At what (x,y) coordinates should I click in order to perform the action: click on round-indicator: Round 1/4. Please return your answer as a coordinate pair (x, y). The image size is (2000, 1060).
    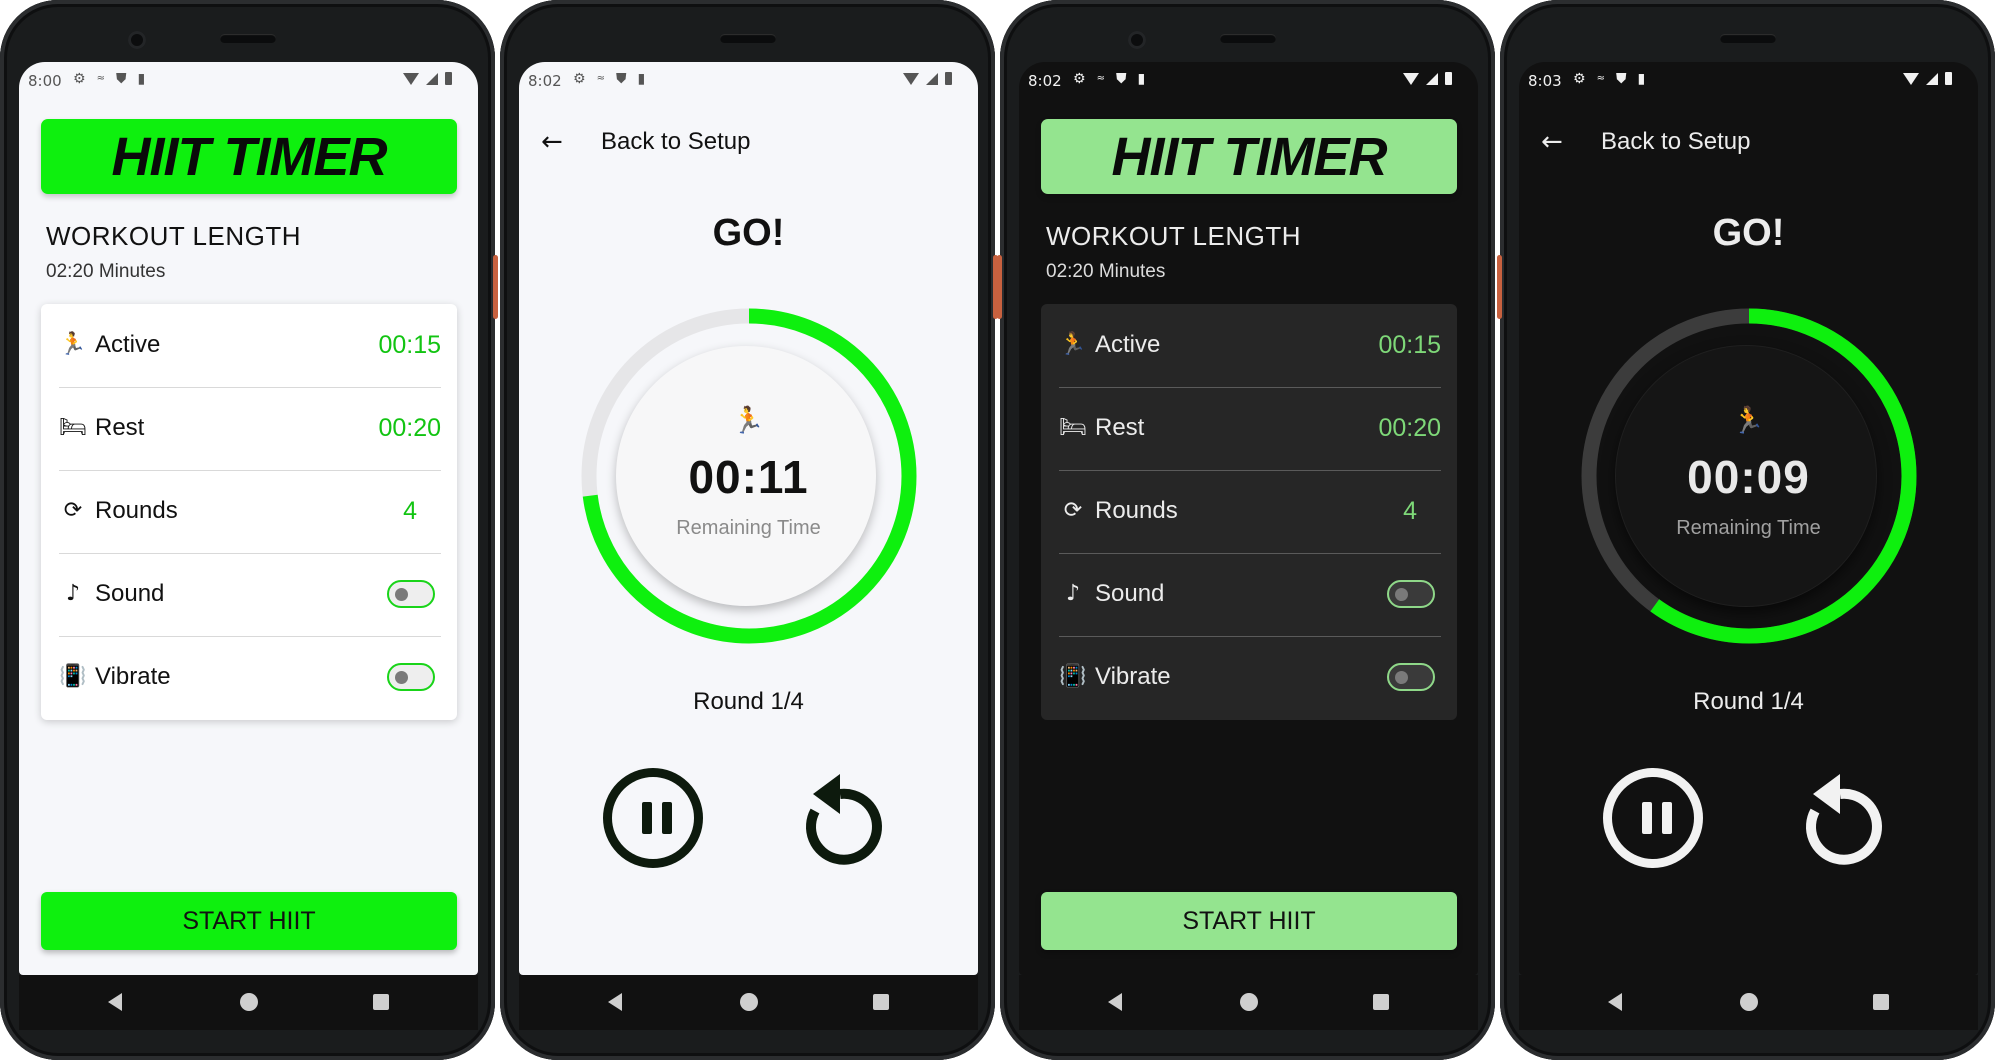
    Looking at the image, I should click on (748, 701).